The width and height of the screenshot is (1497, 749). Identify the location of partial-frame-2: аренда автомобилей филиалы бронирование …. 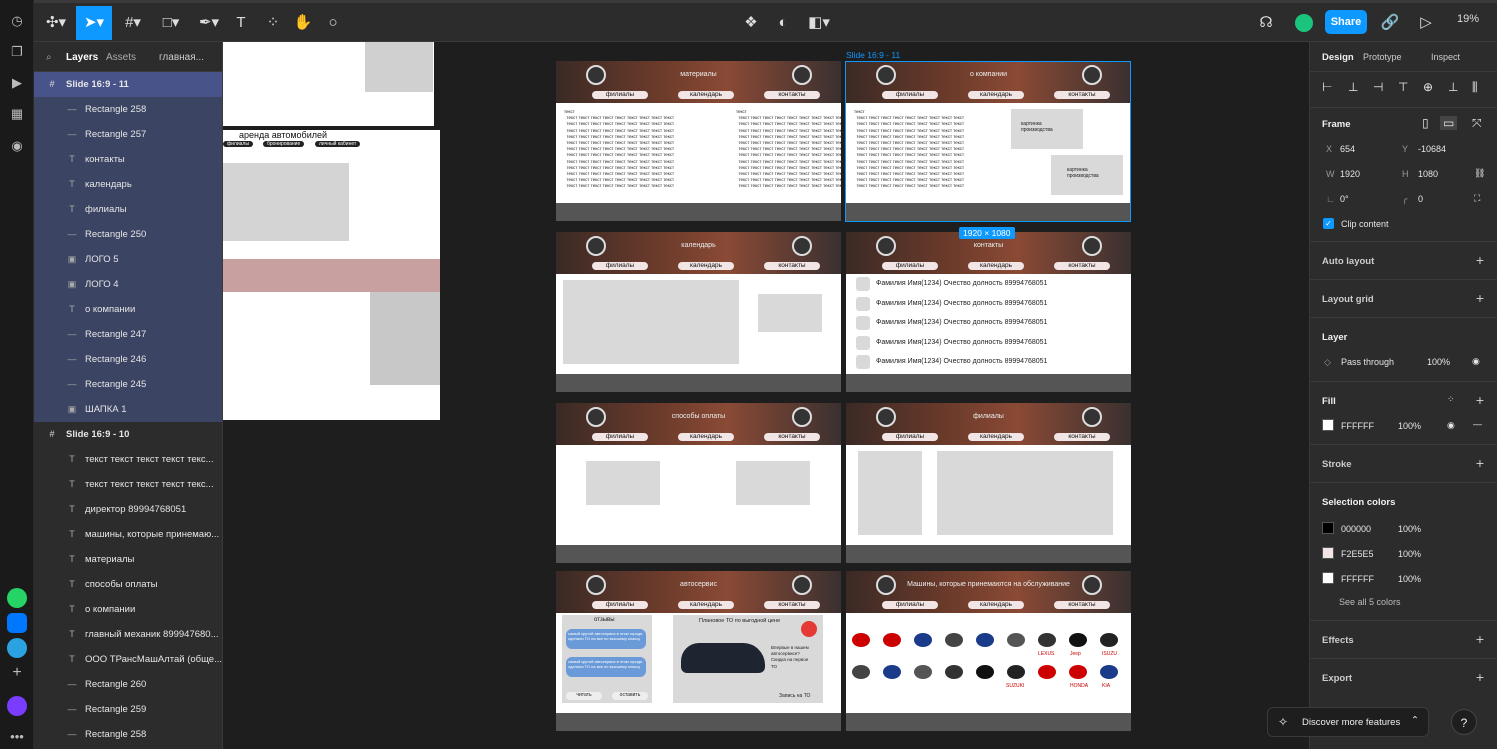
(331, 275).